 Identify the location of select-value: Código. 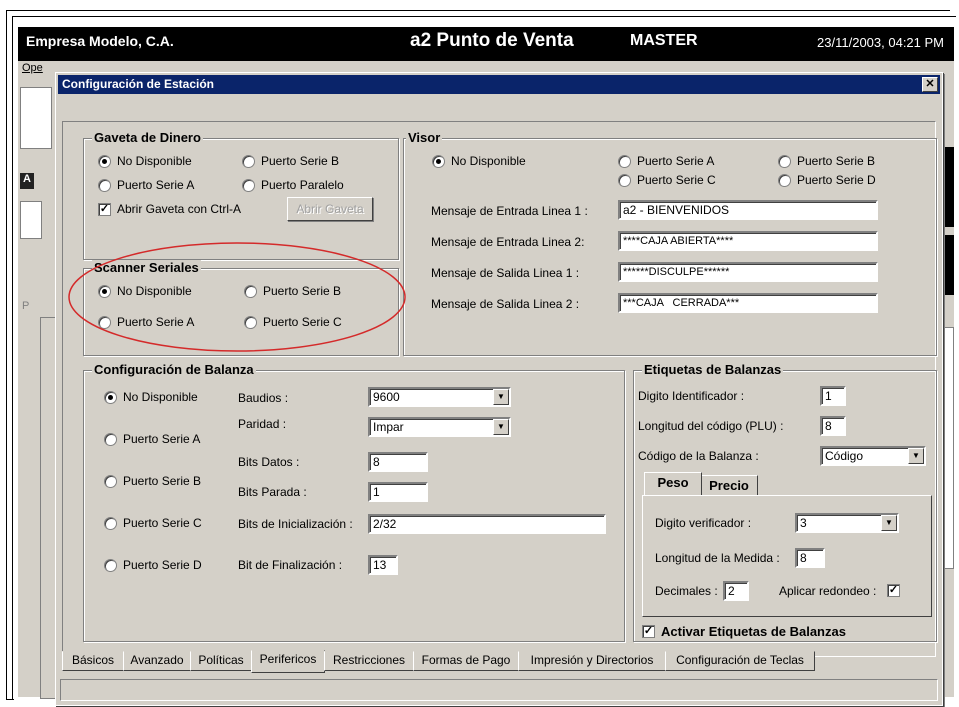
(844, 456).